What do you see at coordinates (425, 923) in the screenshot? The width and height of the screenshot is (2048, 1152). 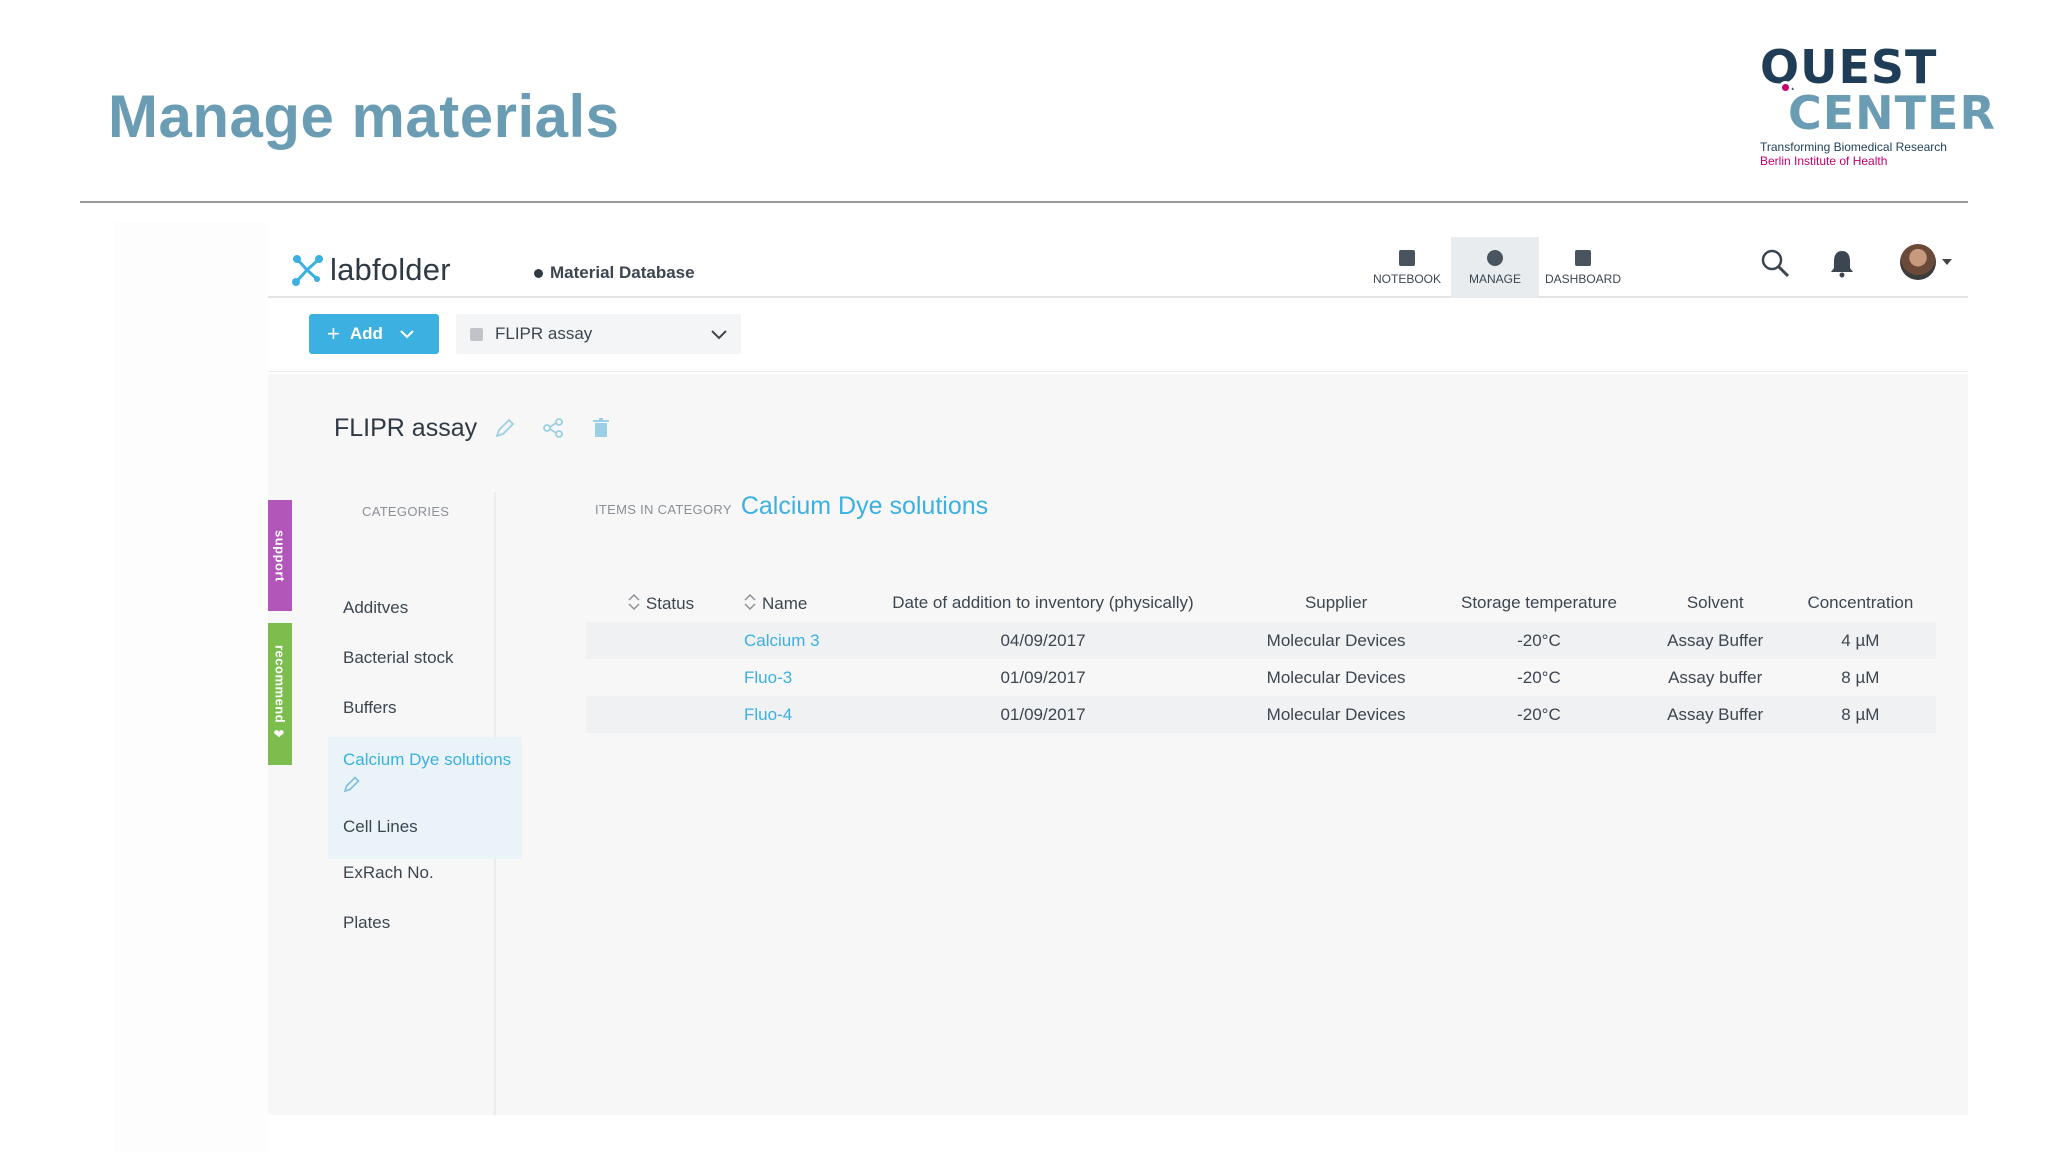 I see `category-item: Plates` at bounding box center [425, 923].